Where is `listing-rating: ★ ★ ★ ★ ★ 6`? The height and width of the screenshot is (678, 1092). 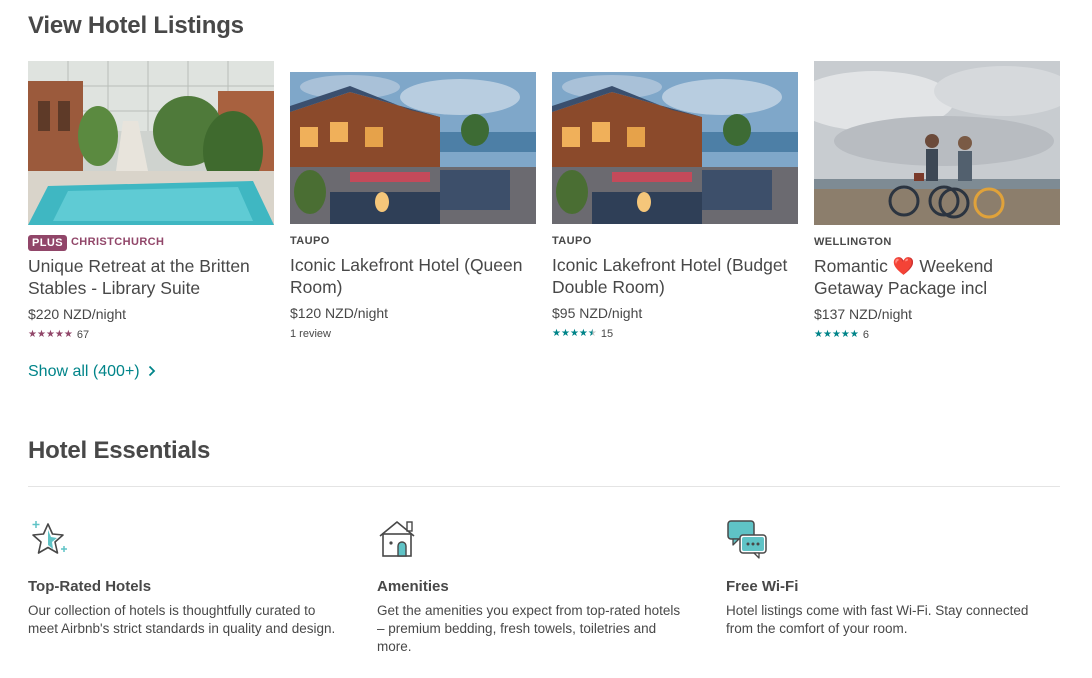 listing-rating: ★ ★ ★ ★ ★ 6 is located at coordinates (937, 335).